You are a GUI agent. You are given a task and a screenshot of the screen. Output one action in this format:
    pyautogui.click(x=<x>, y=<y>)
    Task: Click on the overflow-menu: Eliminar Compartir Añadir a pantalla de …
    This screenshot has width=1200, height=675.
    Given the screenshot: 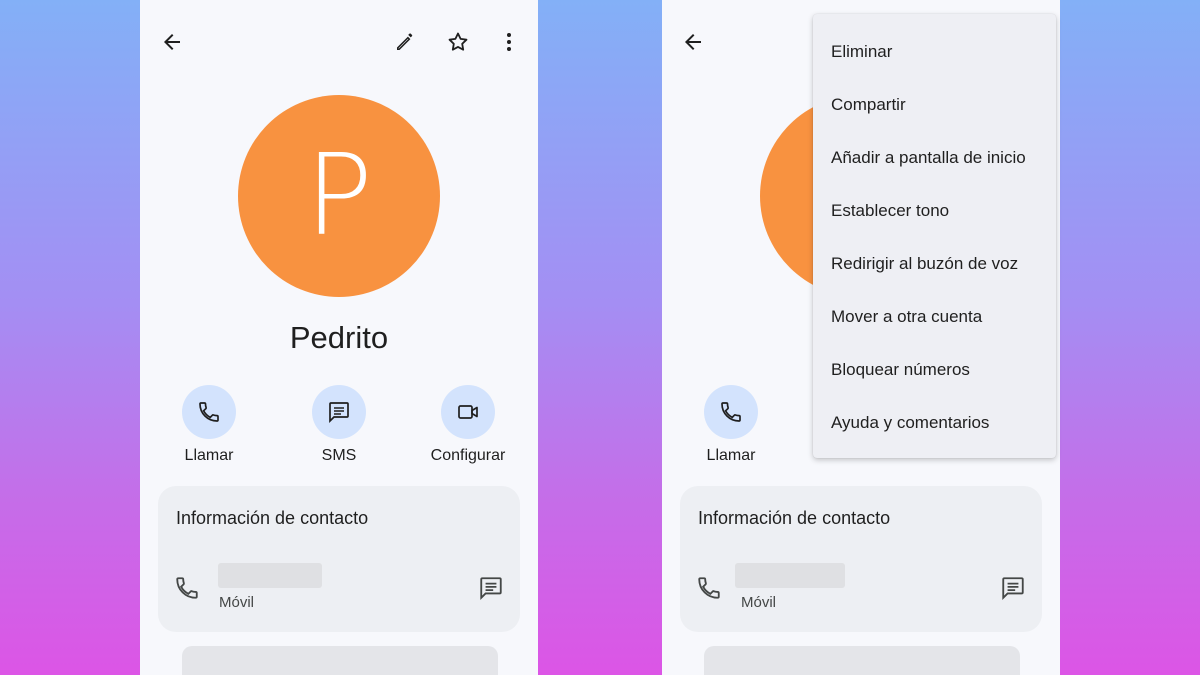 What is the action you would take?
    pyautogui.click(x=934, y=236)
    